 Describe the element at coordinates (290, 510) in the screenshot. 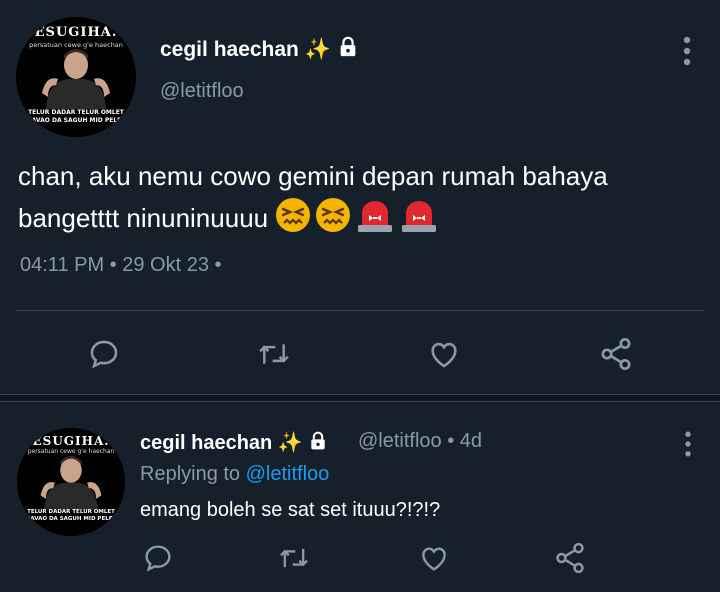

I see `reply-text: emang boleh se sat set ituuu?!?!?` at that location.